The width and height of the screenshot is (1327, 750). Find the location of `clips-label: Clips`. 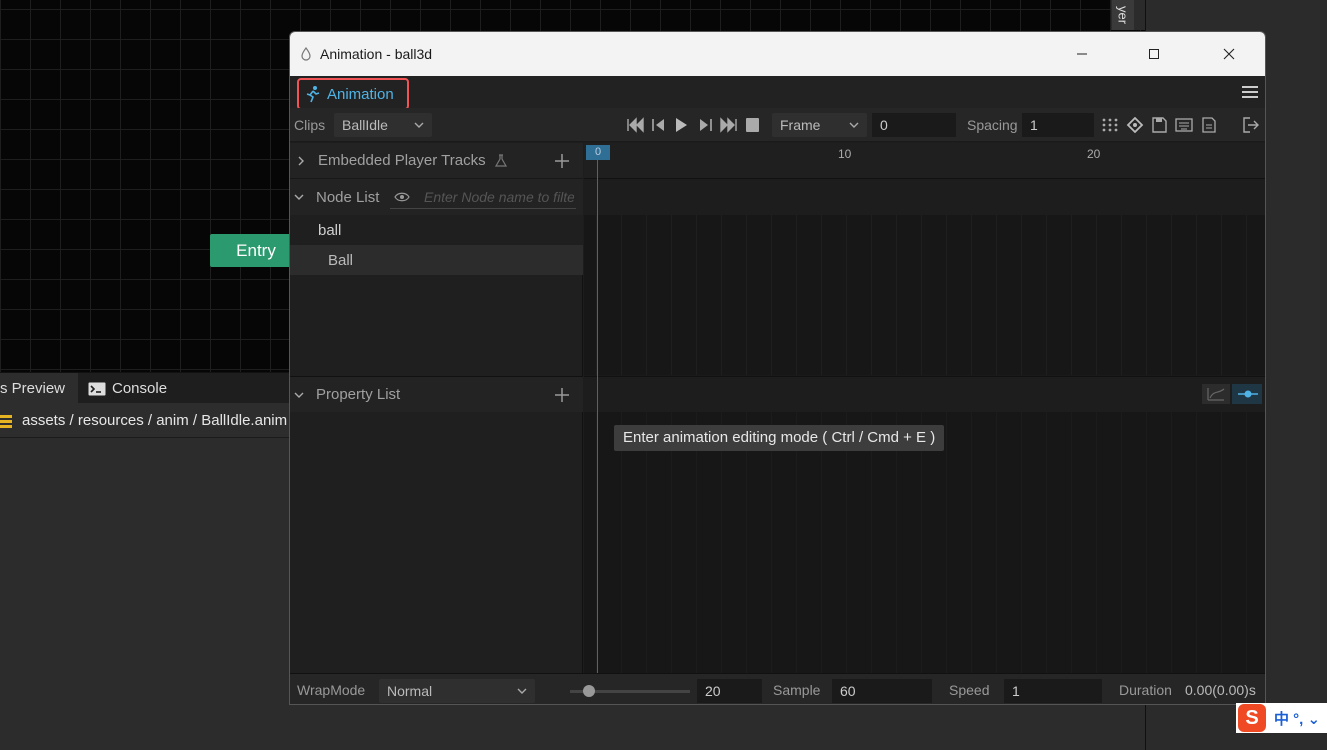

clips-label: Clips is located at coordinates (310, 125).